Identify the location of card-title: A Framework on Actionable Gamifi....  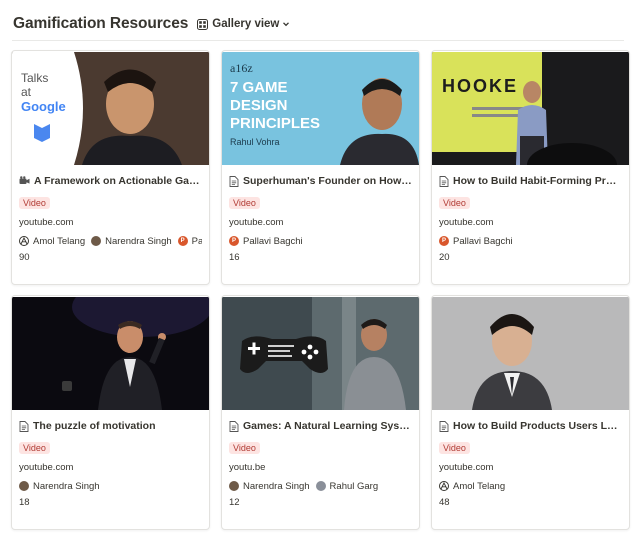
(110, 181).